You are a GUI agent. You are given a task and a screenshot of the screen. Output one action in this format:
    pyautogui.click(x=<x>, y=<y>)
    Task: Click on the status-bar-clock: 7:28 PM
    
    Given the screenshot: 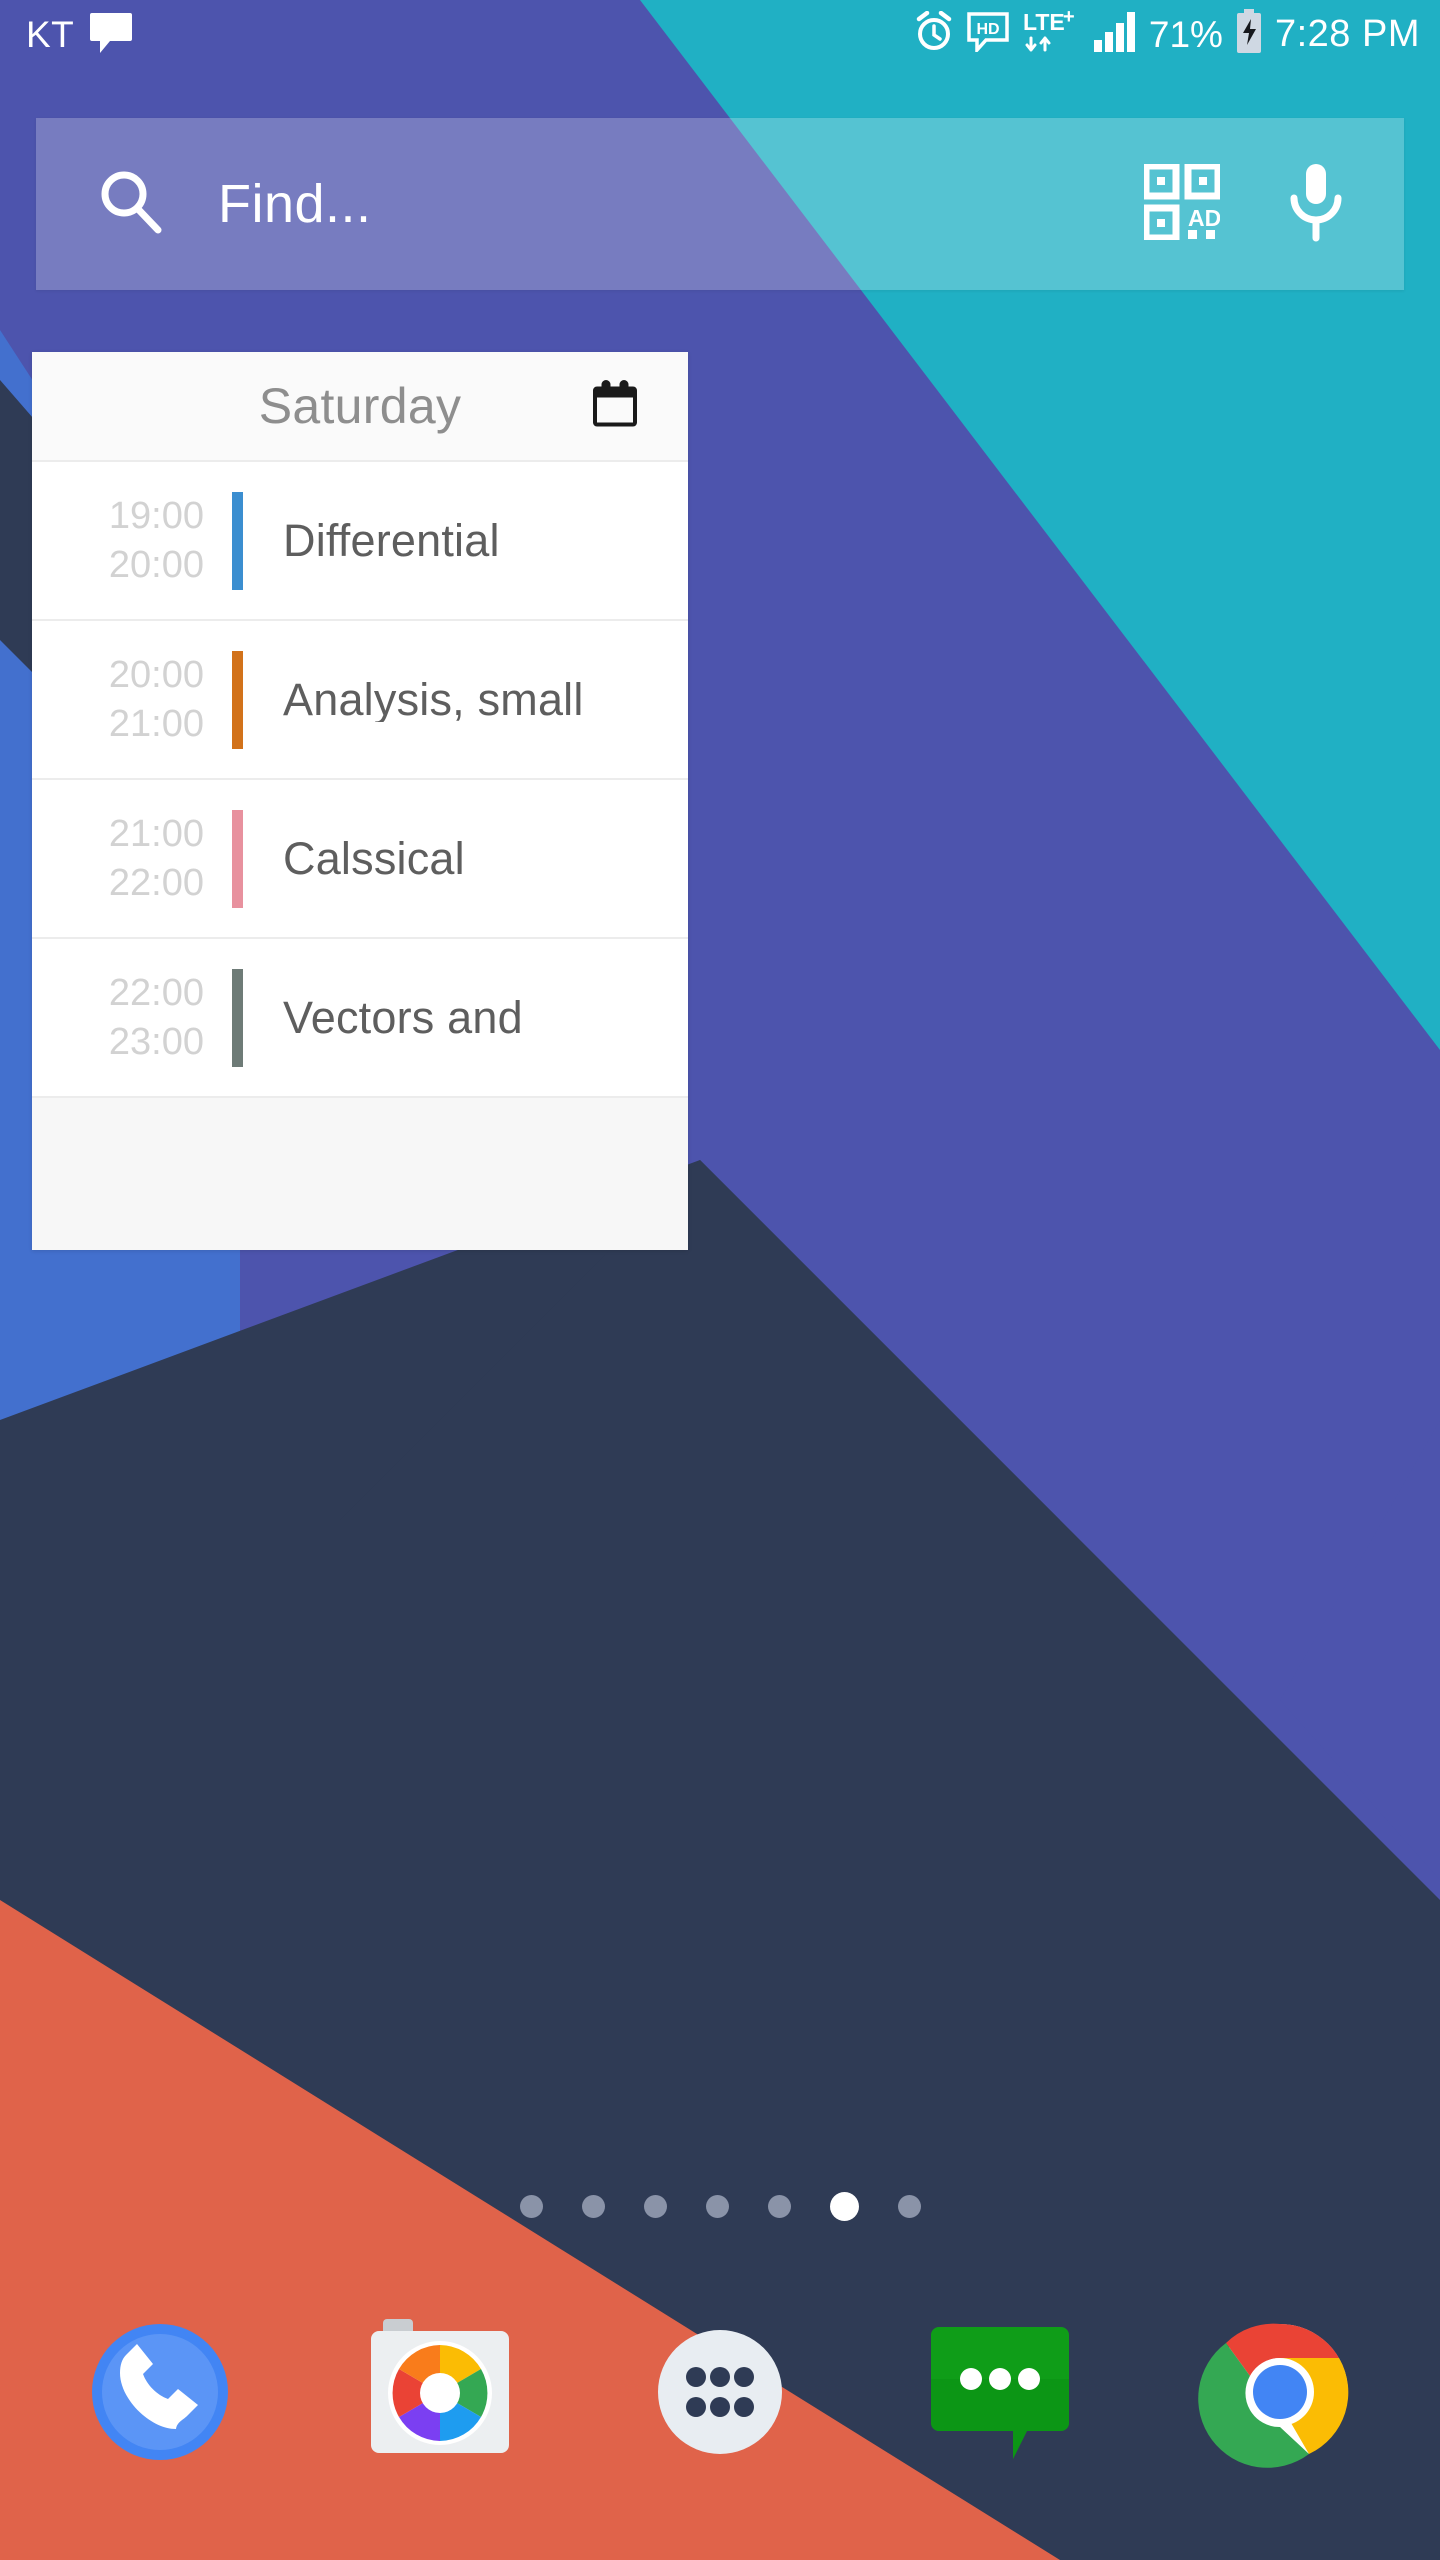 What is the action you would take?
    pyautogui.click(x=1347, y=34)
    